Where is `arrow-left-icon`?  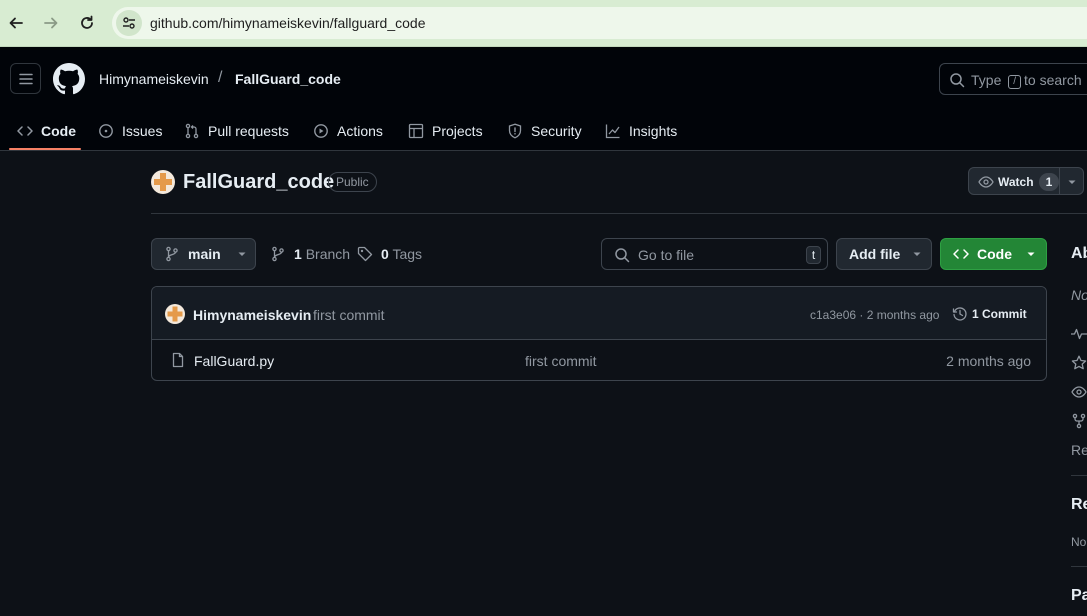 arrow-left-icon is located at coordinates (16, 23).